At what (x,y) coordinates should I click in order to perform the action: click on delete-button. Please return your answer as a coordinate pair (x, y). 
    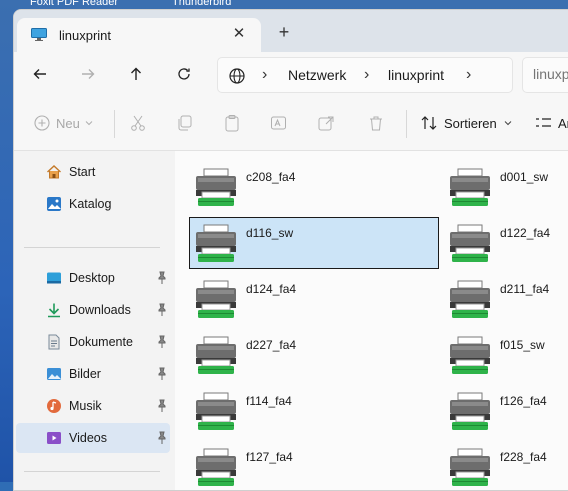
    Looking at the image, I should click on (376, 123).